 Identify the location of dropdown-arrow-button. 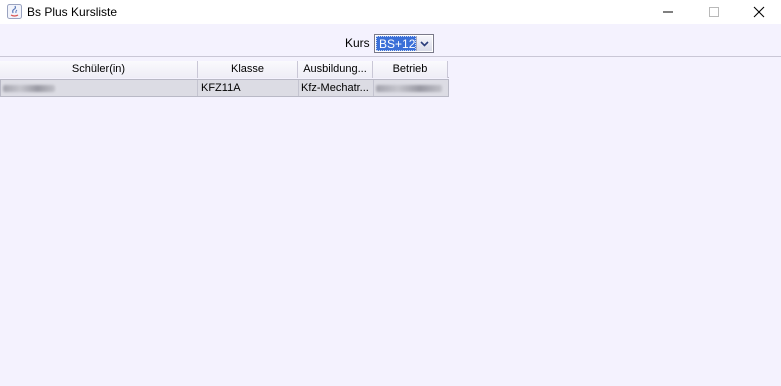
(424, 43).